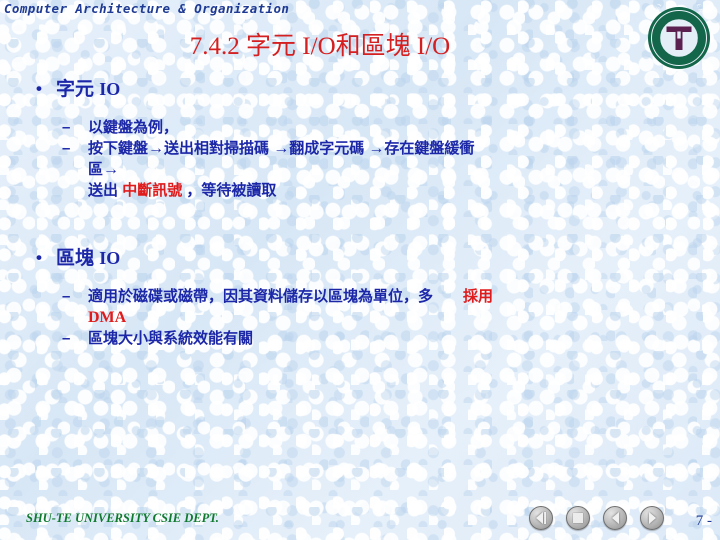  I want to click on shu-te-university-seal: SHU-TE UNIVERSITY, so click(677, 36).